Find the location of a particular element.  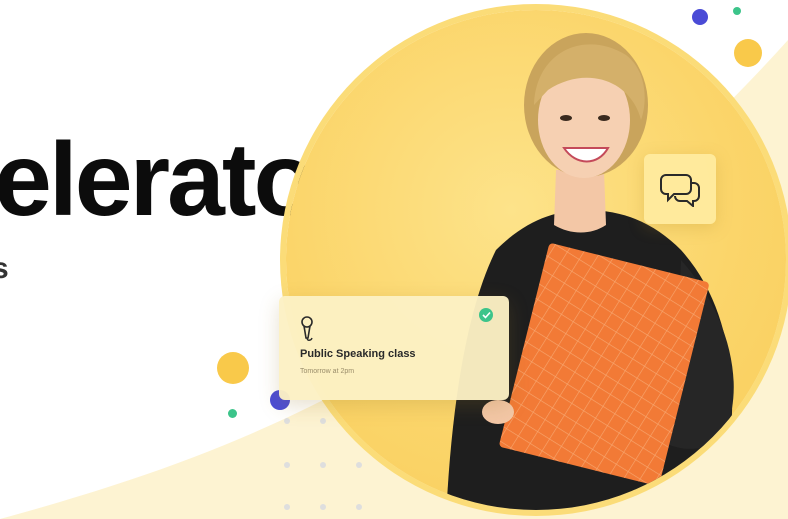

chat-bubbles-icon is located at coordinates (680, 190).